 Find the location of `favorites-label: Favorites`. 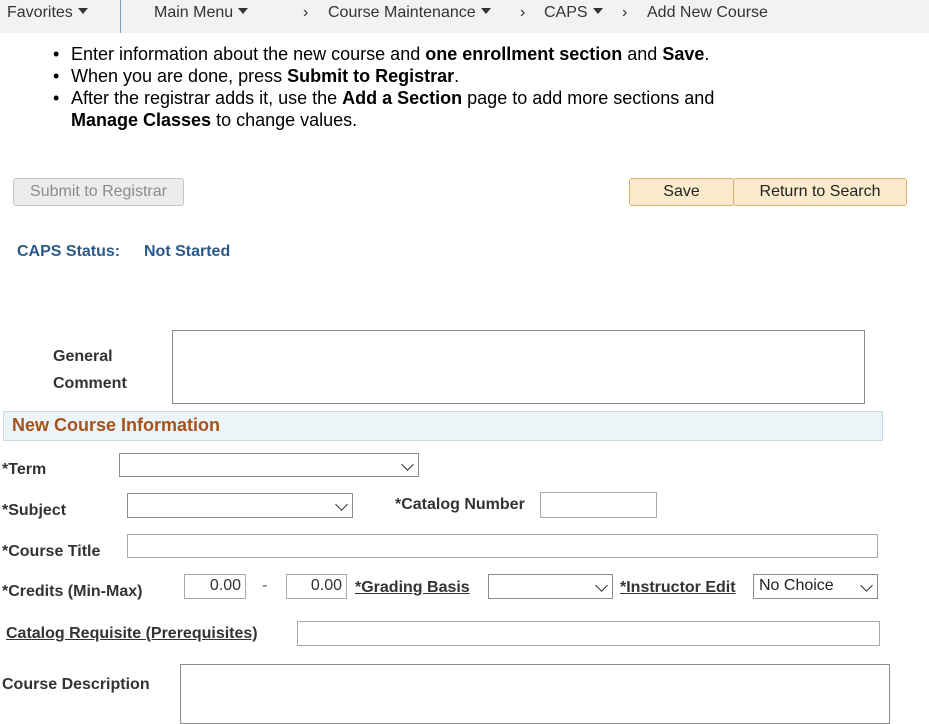

favorites-label: Favorites is located at coordinates (40, 12).